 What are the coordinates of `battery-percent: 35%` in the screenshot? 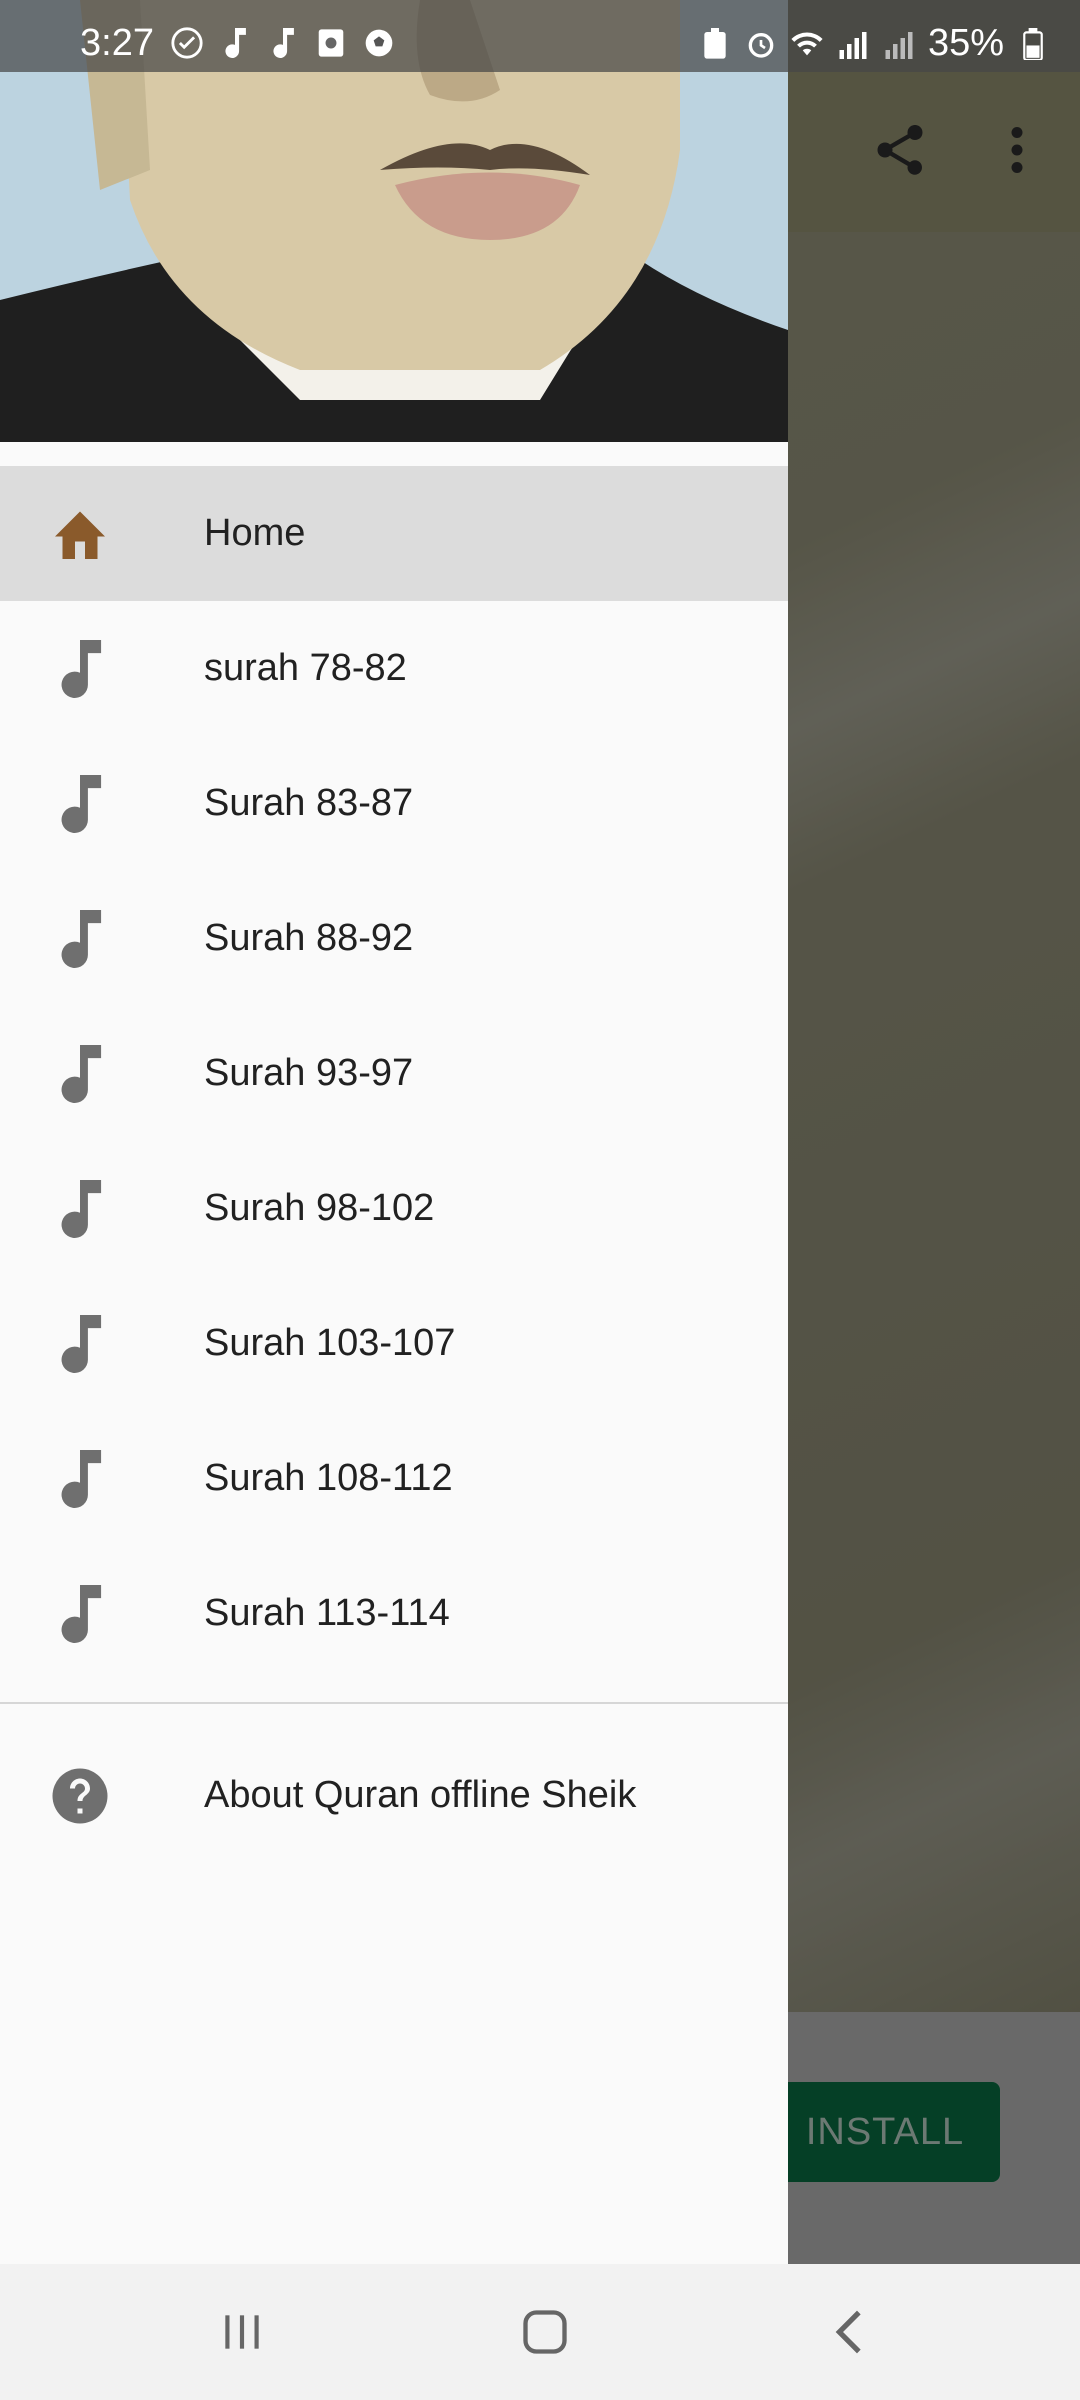 It's located at (965, 43).